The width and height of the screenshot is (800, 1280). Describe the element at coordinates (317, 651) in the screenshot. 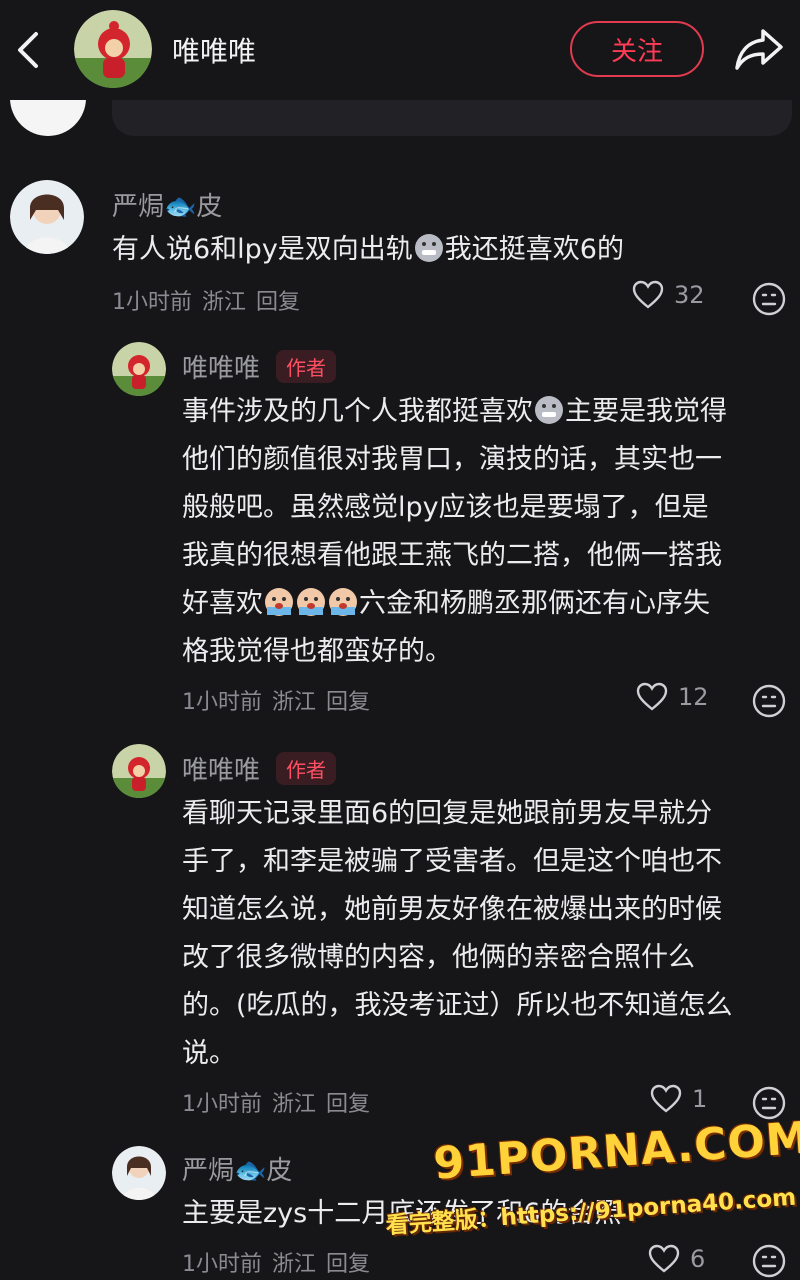

I see `comment-line: 格我觉得也都蛮好的。` at that location.